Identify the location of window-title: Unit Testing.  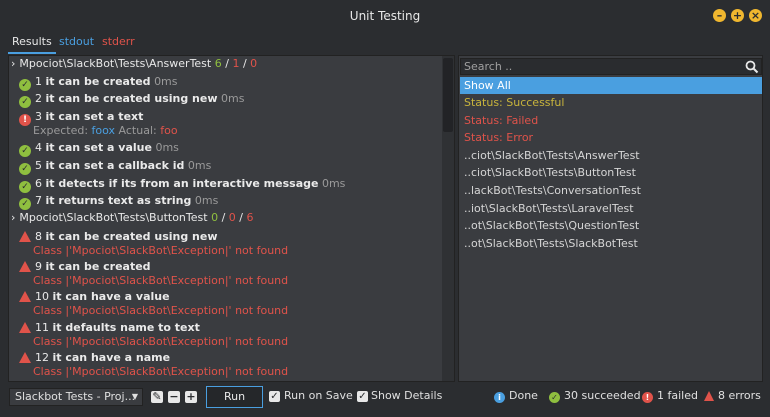
(385, 16).